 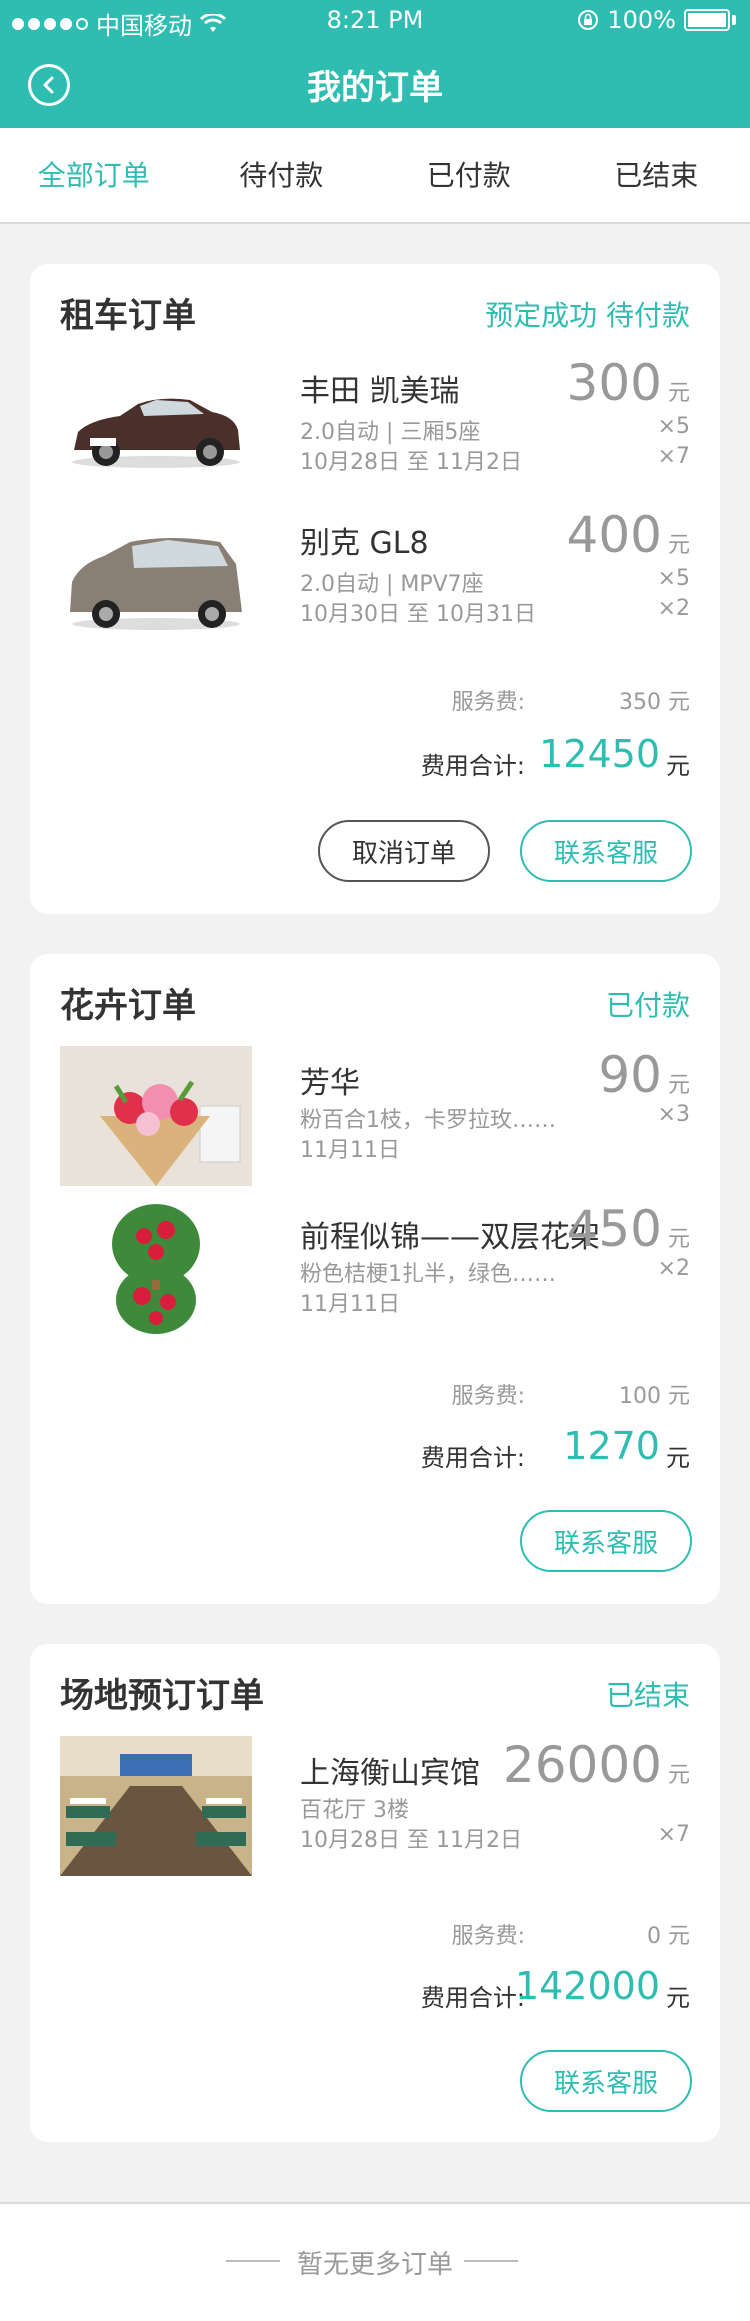 I want to click on order-item: 上海衡山宾馆 百花厅 3楼 10月28日 至 11月2日 26000 元 ×7, so click(x=375, y=1806).